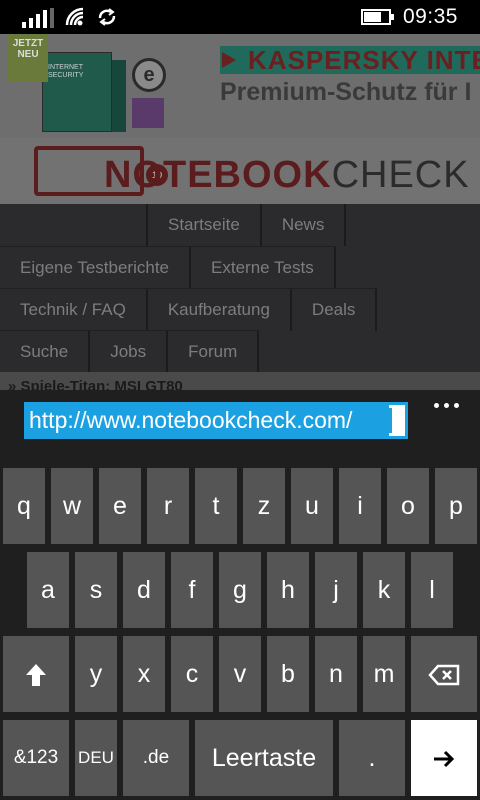  Describe the element at coordinates (336, 674) in the screenshot. I see `key-n: n` at that location.